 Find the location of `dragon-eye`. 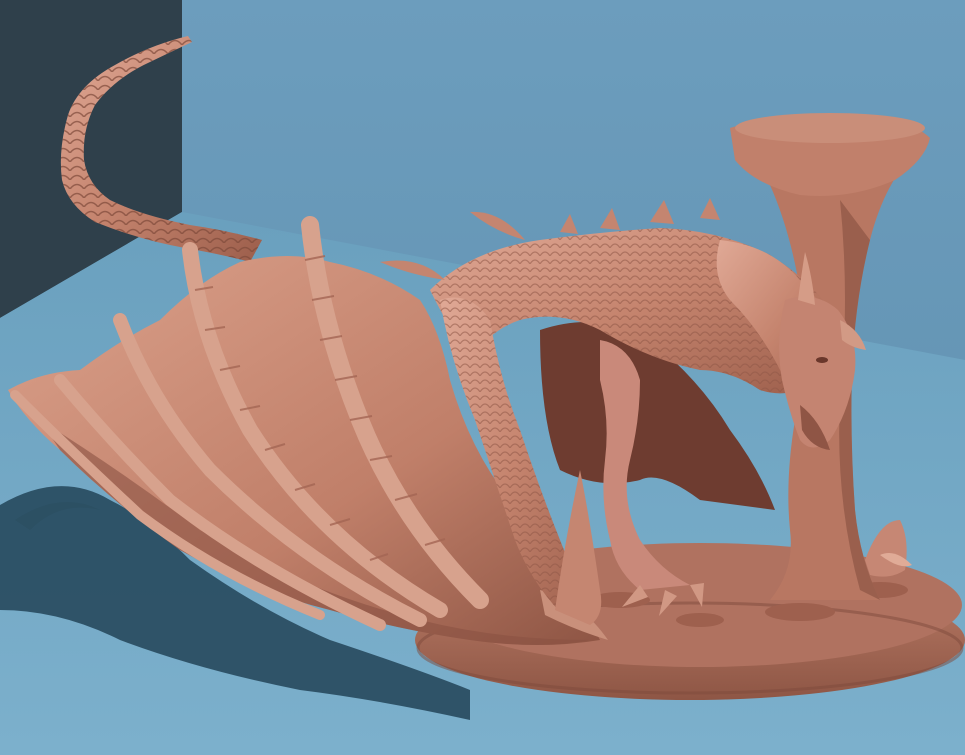

dragon-eye is located at coordinates (822, 360).